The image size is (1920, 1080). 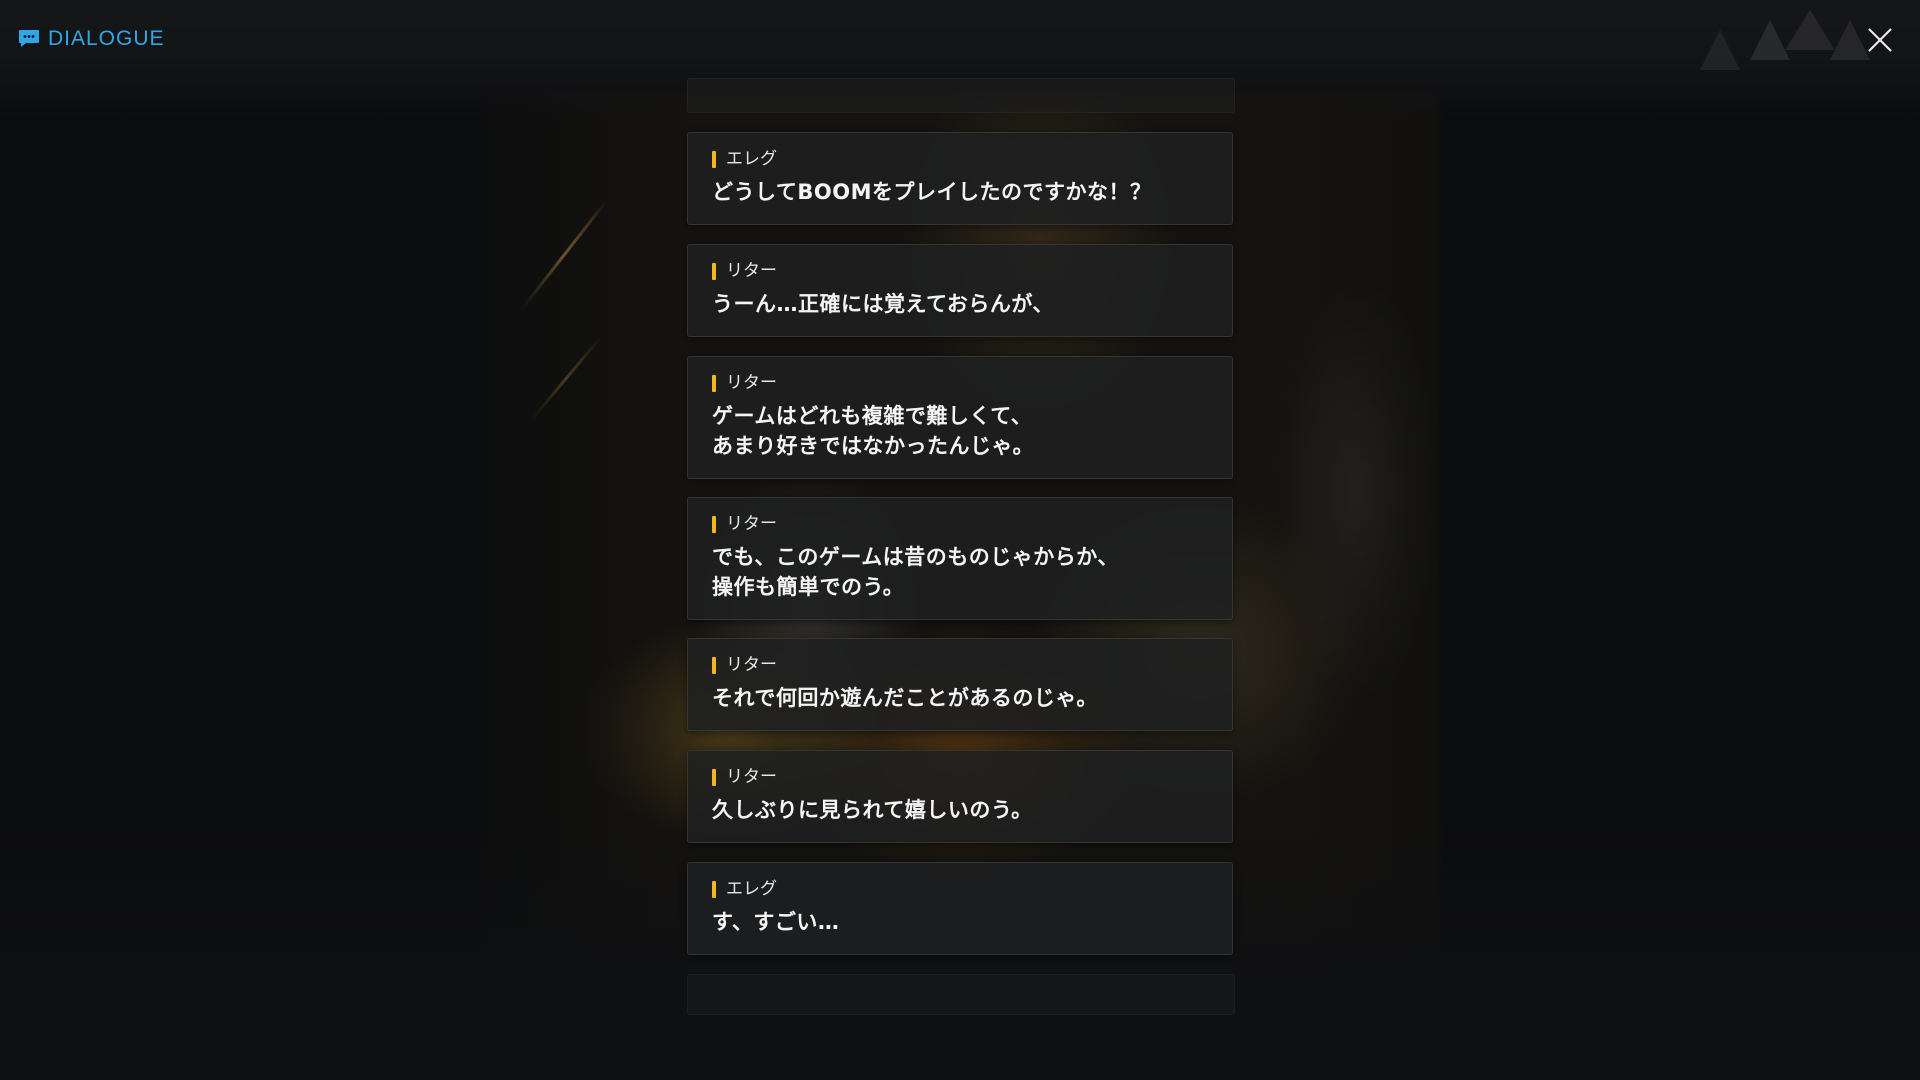 What do you see at coordinates (960, 290) in the screenshot?
I see `dialogue-entry: リター うーん…正確には覚えておらんが、` at bounding box center [960, 290].